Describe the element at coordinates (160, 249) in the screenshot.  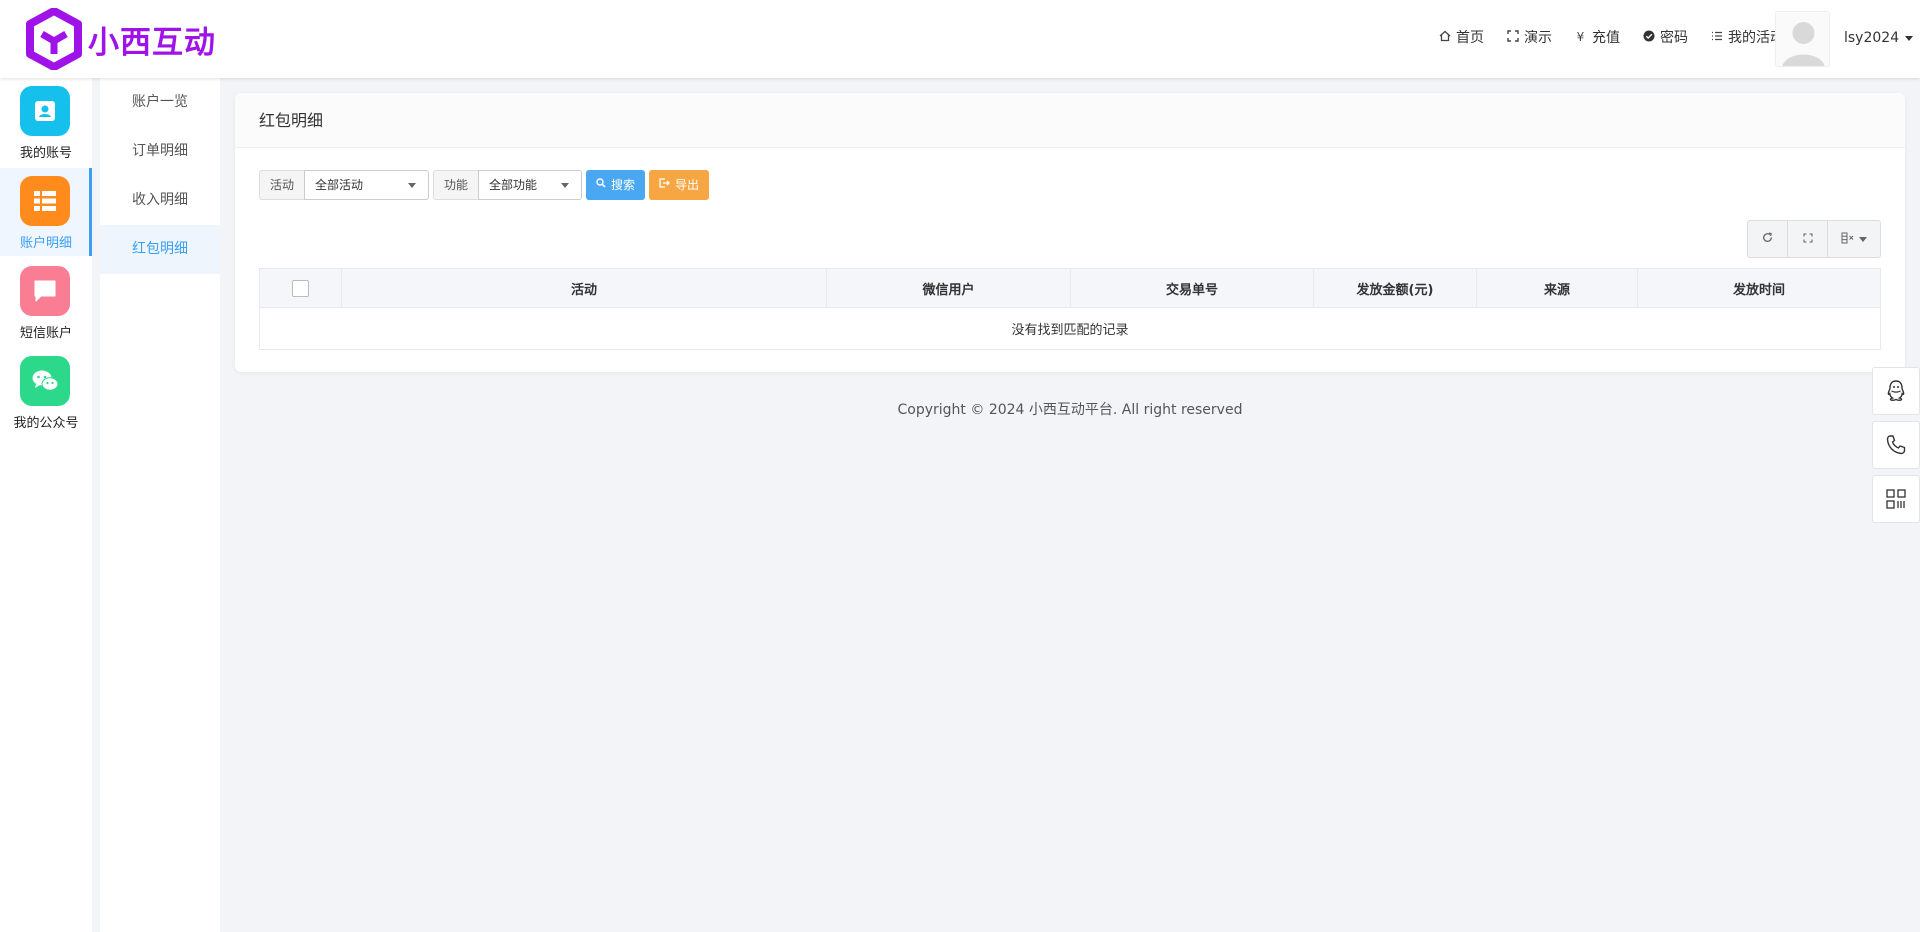
I see `subnav-redpacket-details: 红包明细` at that location.